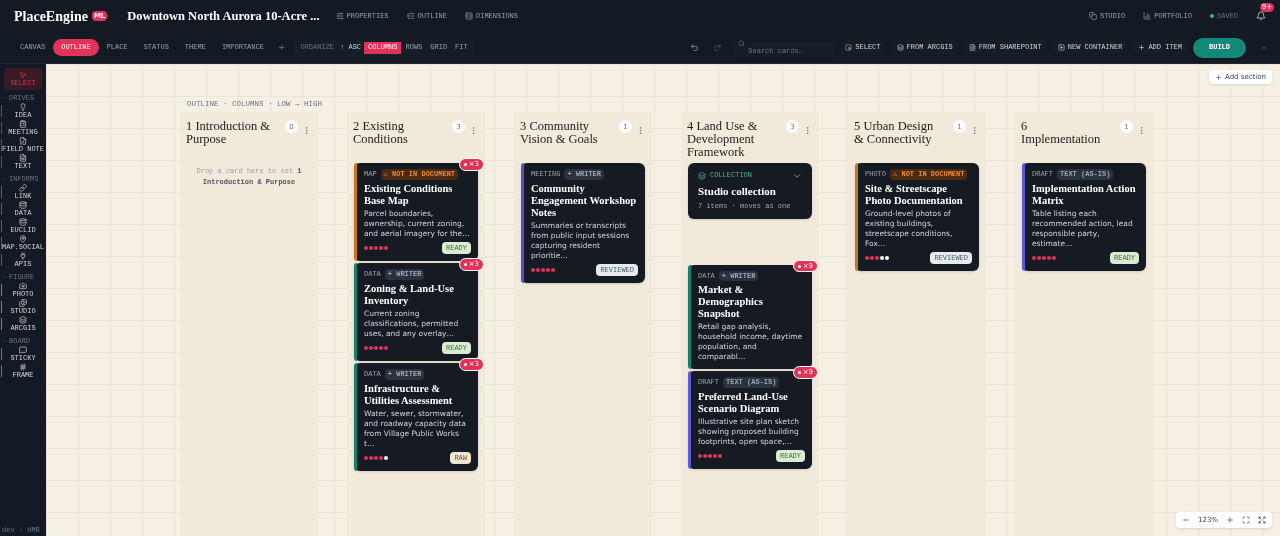 Image resolution: width=1280 pixels, height=536 pixels. What do you see at coordinates (584, 200) in the screenshot?
I see `card-title: Community Engagement Workshop Notes` at bounding box center [584, 200].